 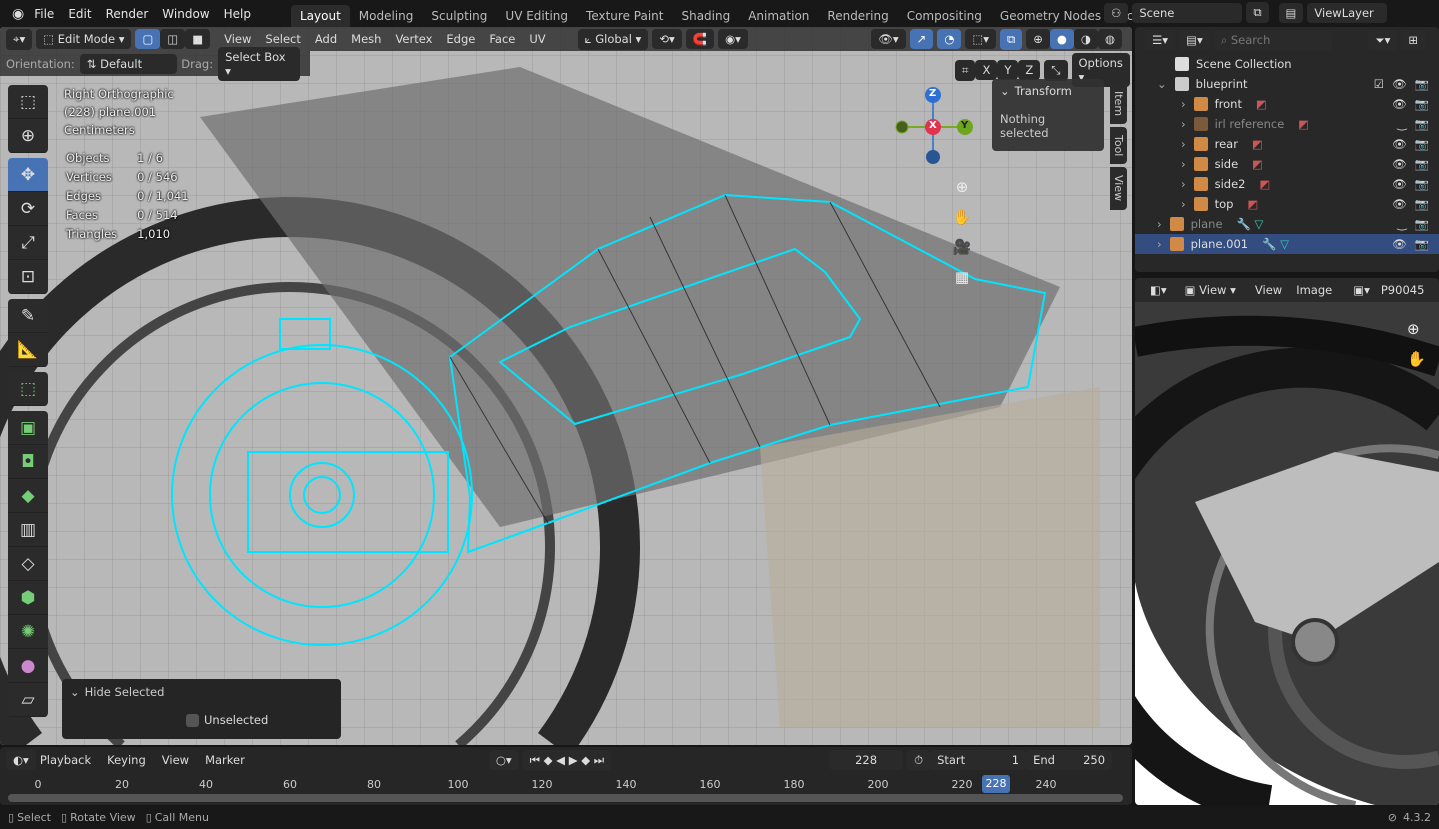 What do you see at coordinates (978, 760) in the screenshot?
I see `start-frame-field: Start 1` at bounding box center [978, 760].